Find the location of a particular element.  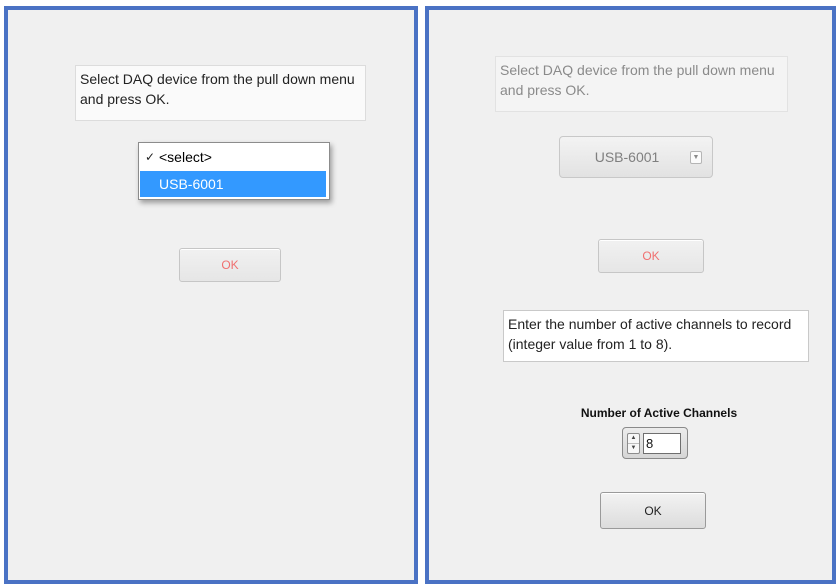

decrement-icon: ▼ is located at coordinates (633, 448).